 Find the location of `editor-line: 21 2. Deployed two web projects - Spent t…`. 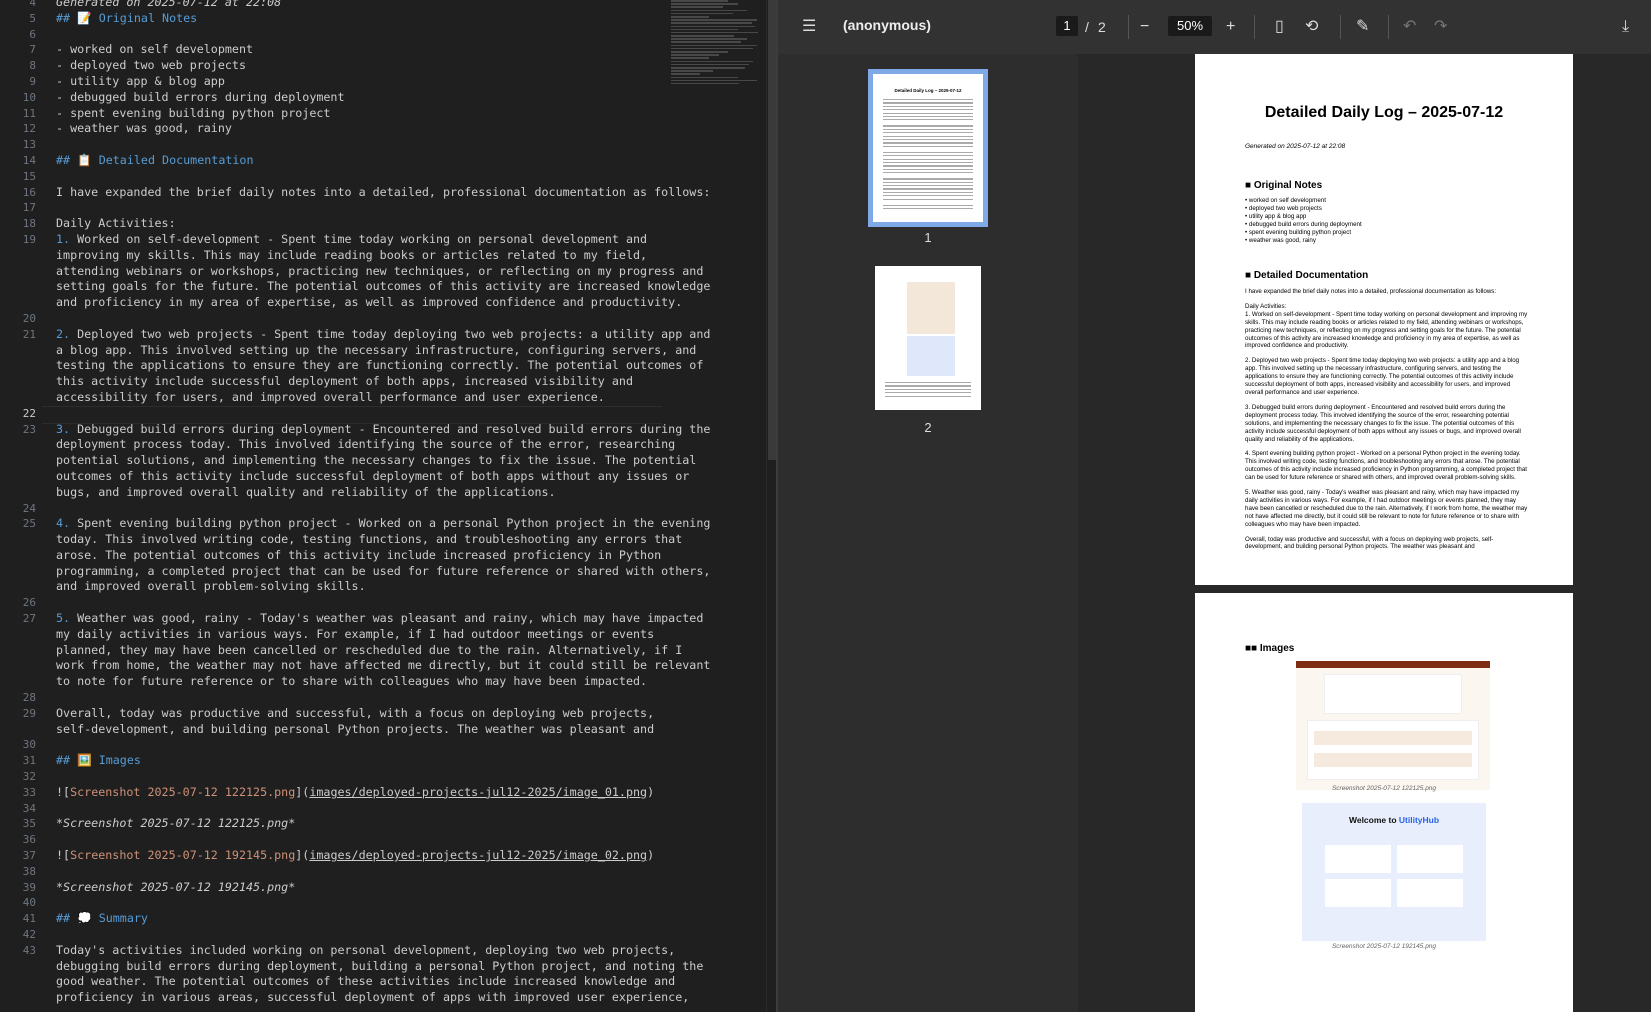

editor-line: 21 2. Deployed two web projects - Spent t… is located at coordinates (355, 335).